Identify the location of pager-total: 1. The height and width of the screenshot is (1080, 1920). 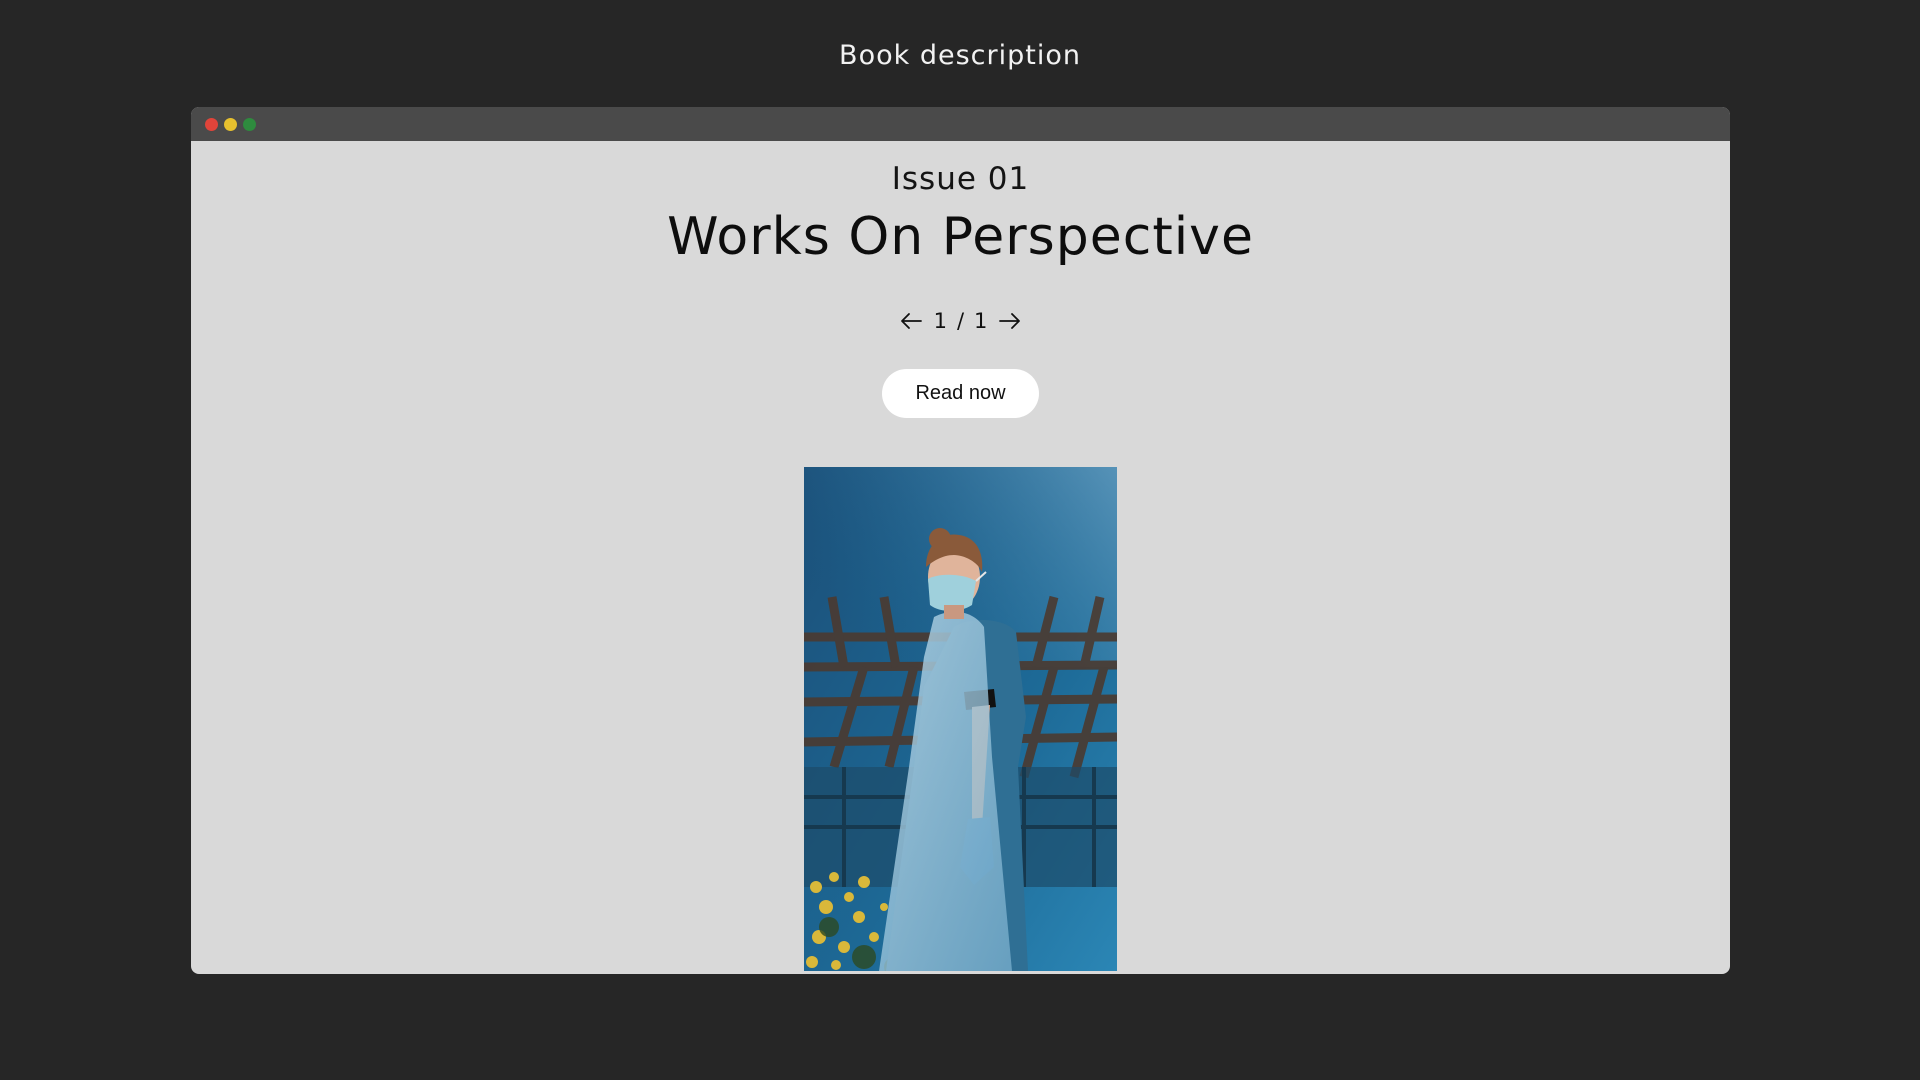
(981, 321).